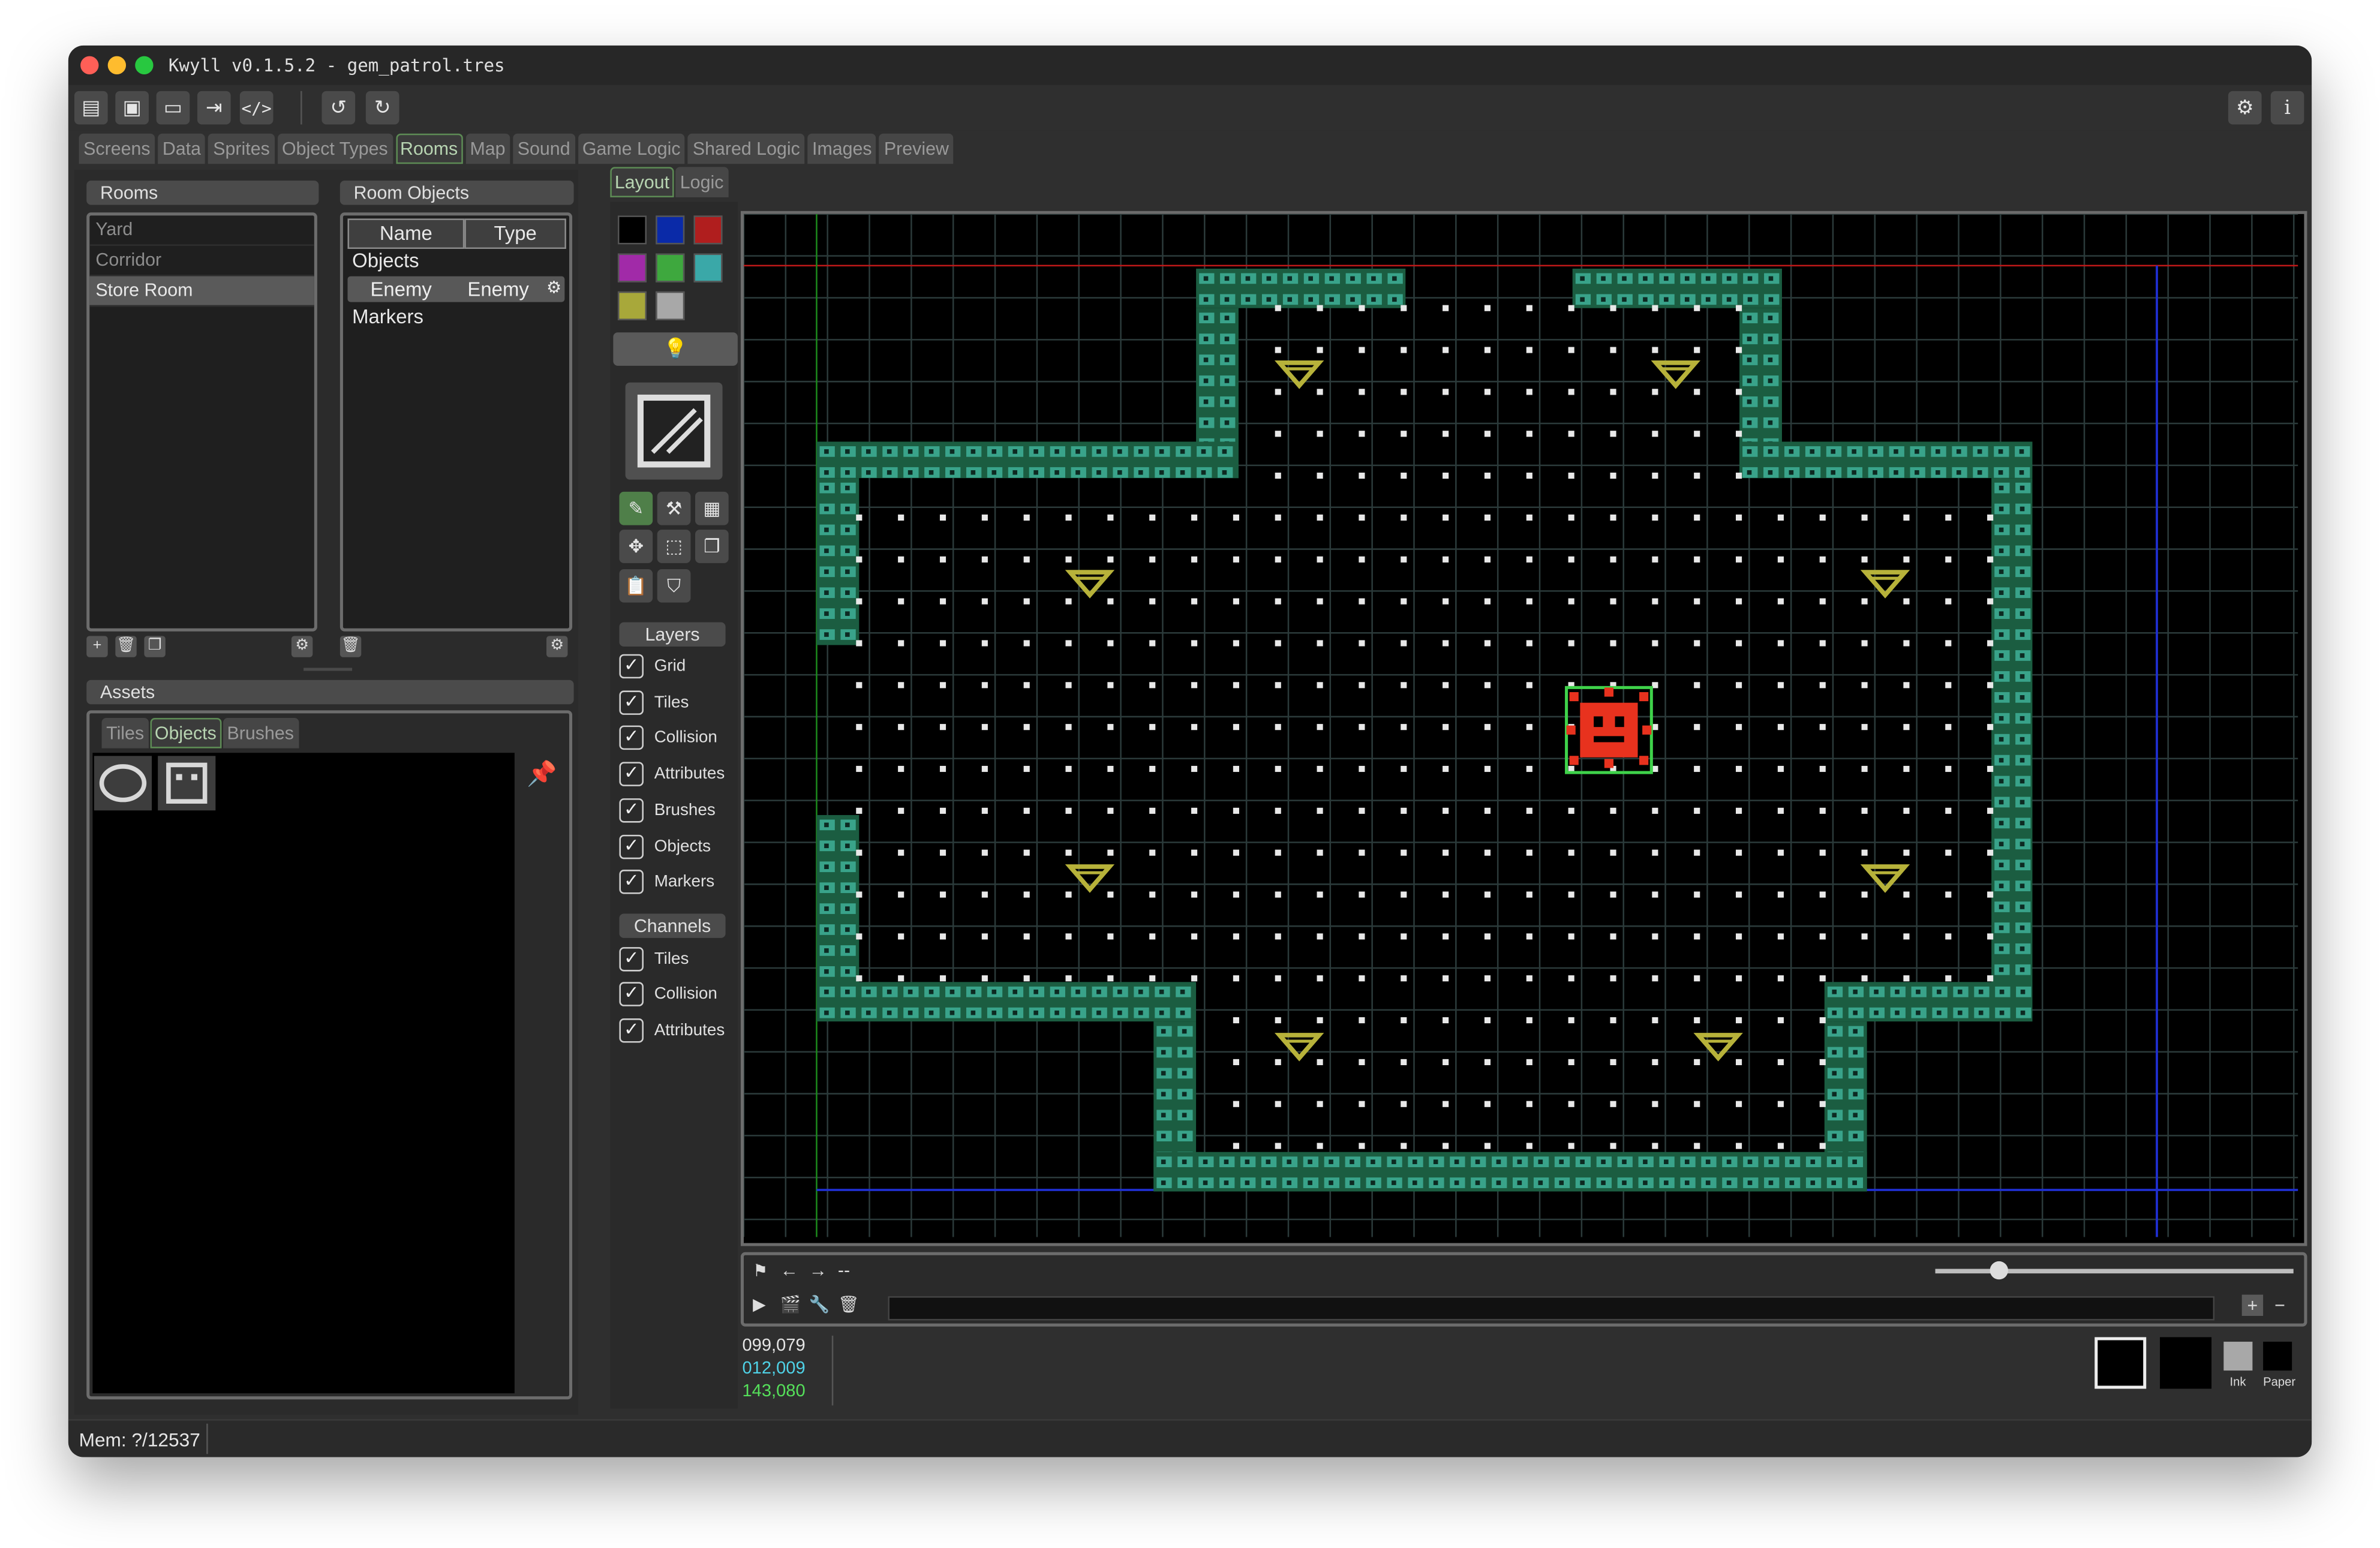  Describe the element at coordinates (674, 586) in the screenshot. I see `stamp-tool-icon: ⛉` at that location.